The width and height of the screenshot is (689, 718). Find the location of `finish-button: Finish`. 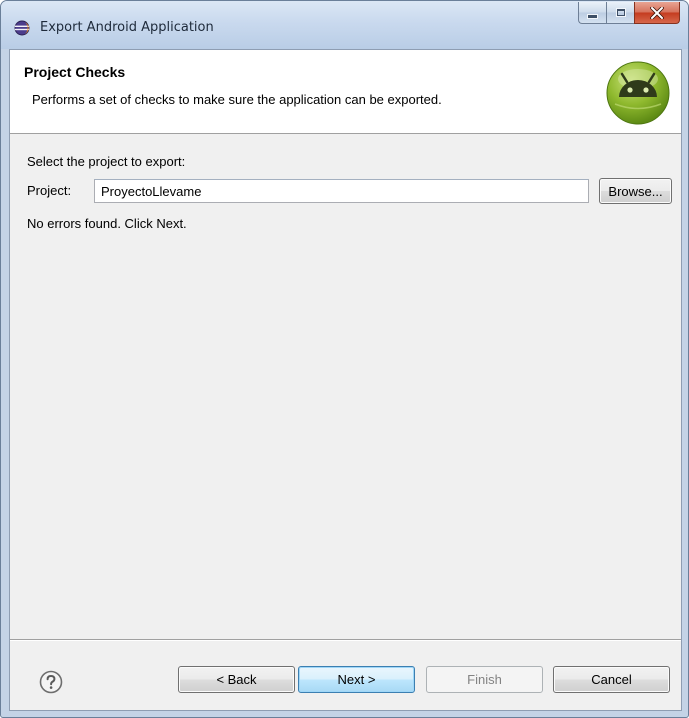

finish-button: Finish is located at coordinates (484, 679).